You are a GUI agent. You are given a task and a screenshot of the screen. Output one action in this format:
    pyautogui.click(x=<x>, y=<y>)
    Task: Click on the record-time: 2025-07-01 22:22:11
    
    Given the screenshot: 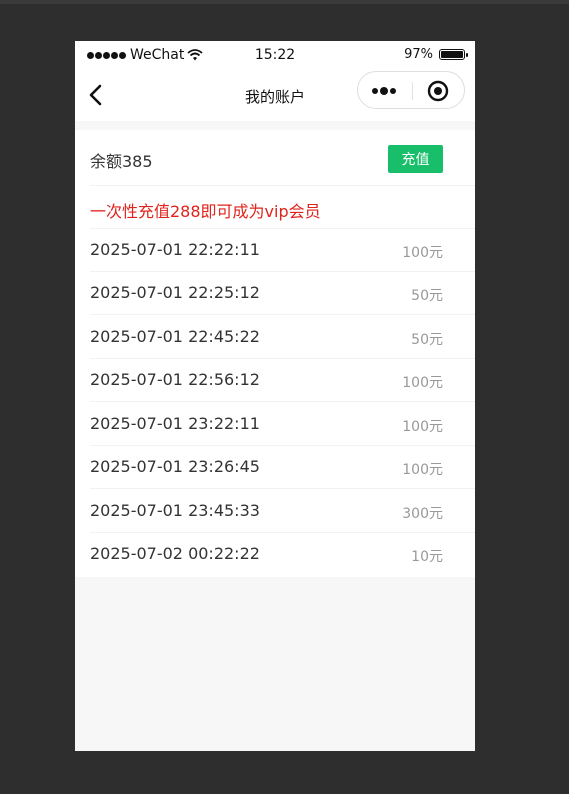 What is the action you would take?
    pyautogui.click(x=175, y=249)
    